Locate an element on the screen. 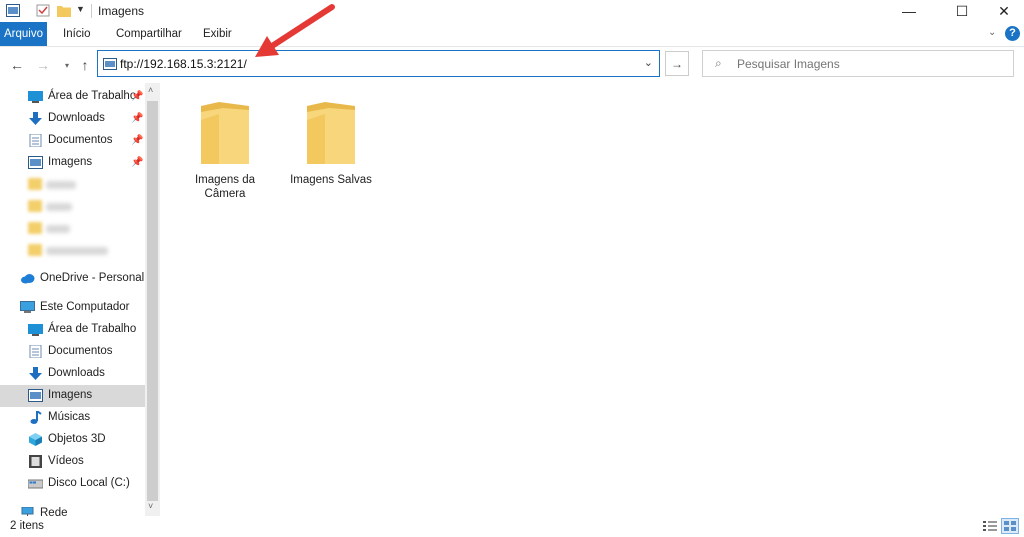 This screenshot has height=537, width=1024. cube-icon is located at coordinates (35, 439).